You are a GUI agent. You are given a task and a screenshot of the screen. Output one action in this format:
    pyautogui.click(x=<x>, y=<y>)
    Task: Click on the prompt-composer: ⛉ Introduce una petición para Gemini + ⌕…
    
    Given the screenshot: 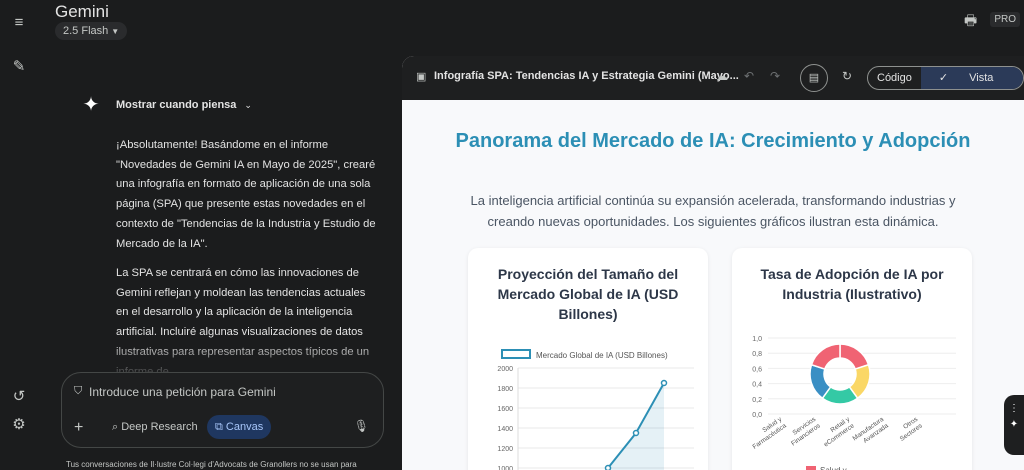 What is the action you would take?
    pyautogui.click(x=222, y=410)
    